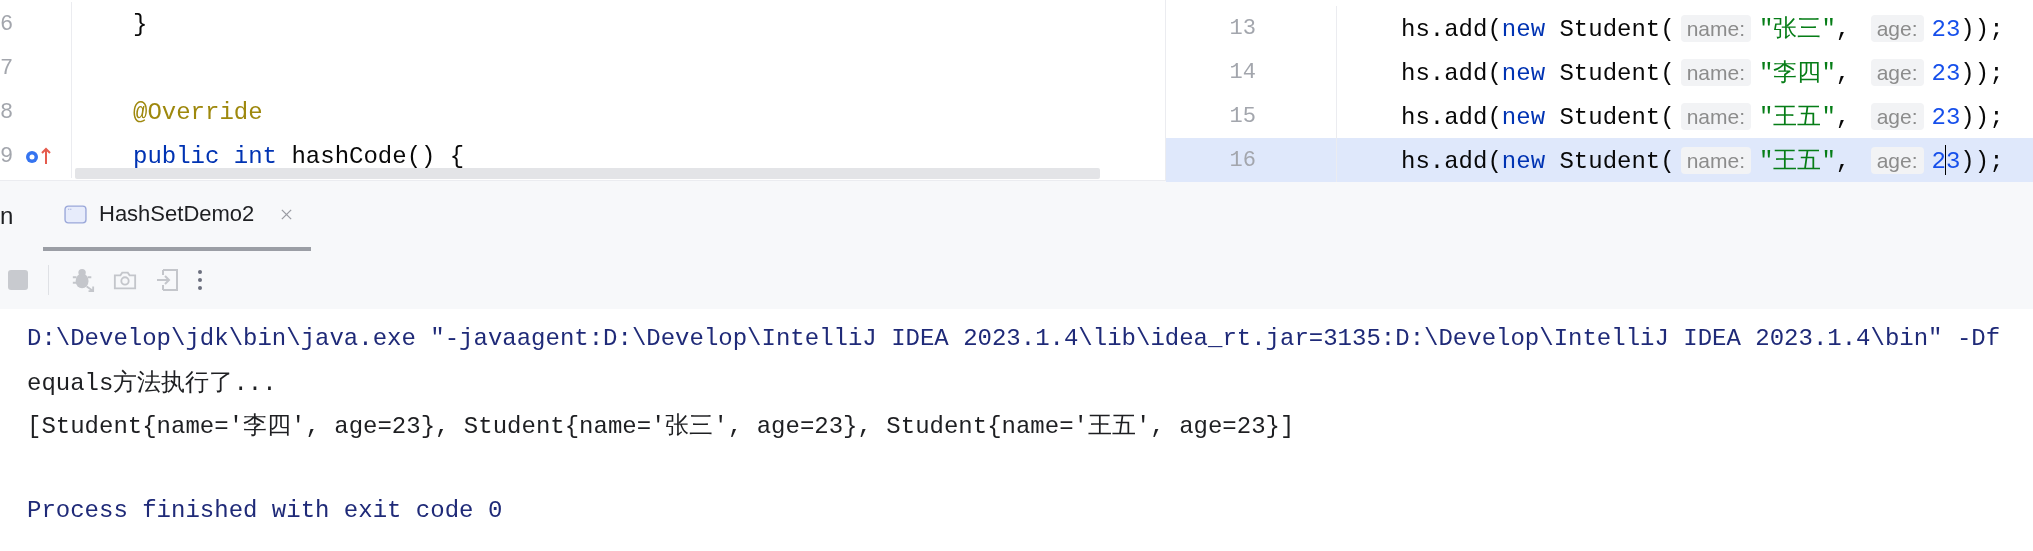 The image size is (2033, 551). I want to click on line-number: 16, so click(1242, 160).